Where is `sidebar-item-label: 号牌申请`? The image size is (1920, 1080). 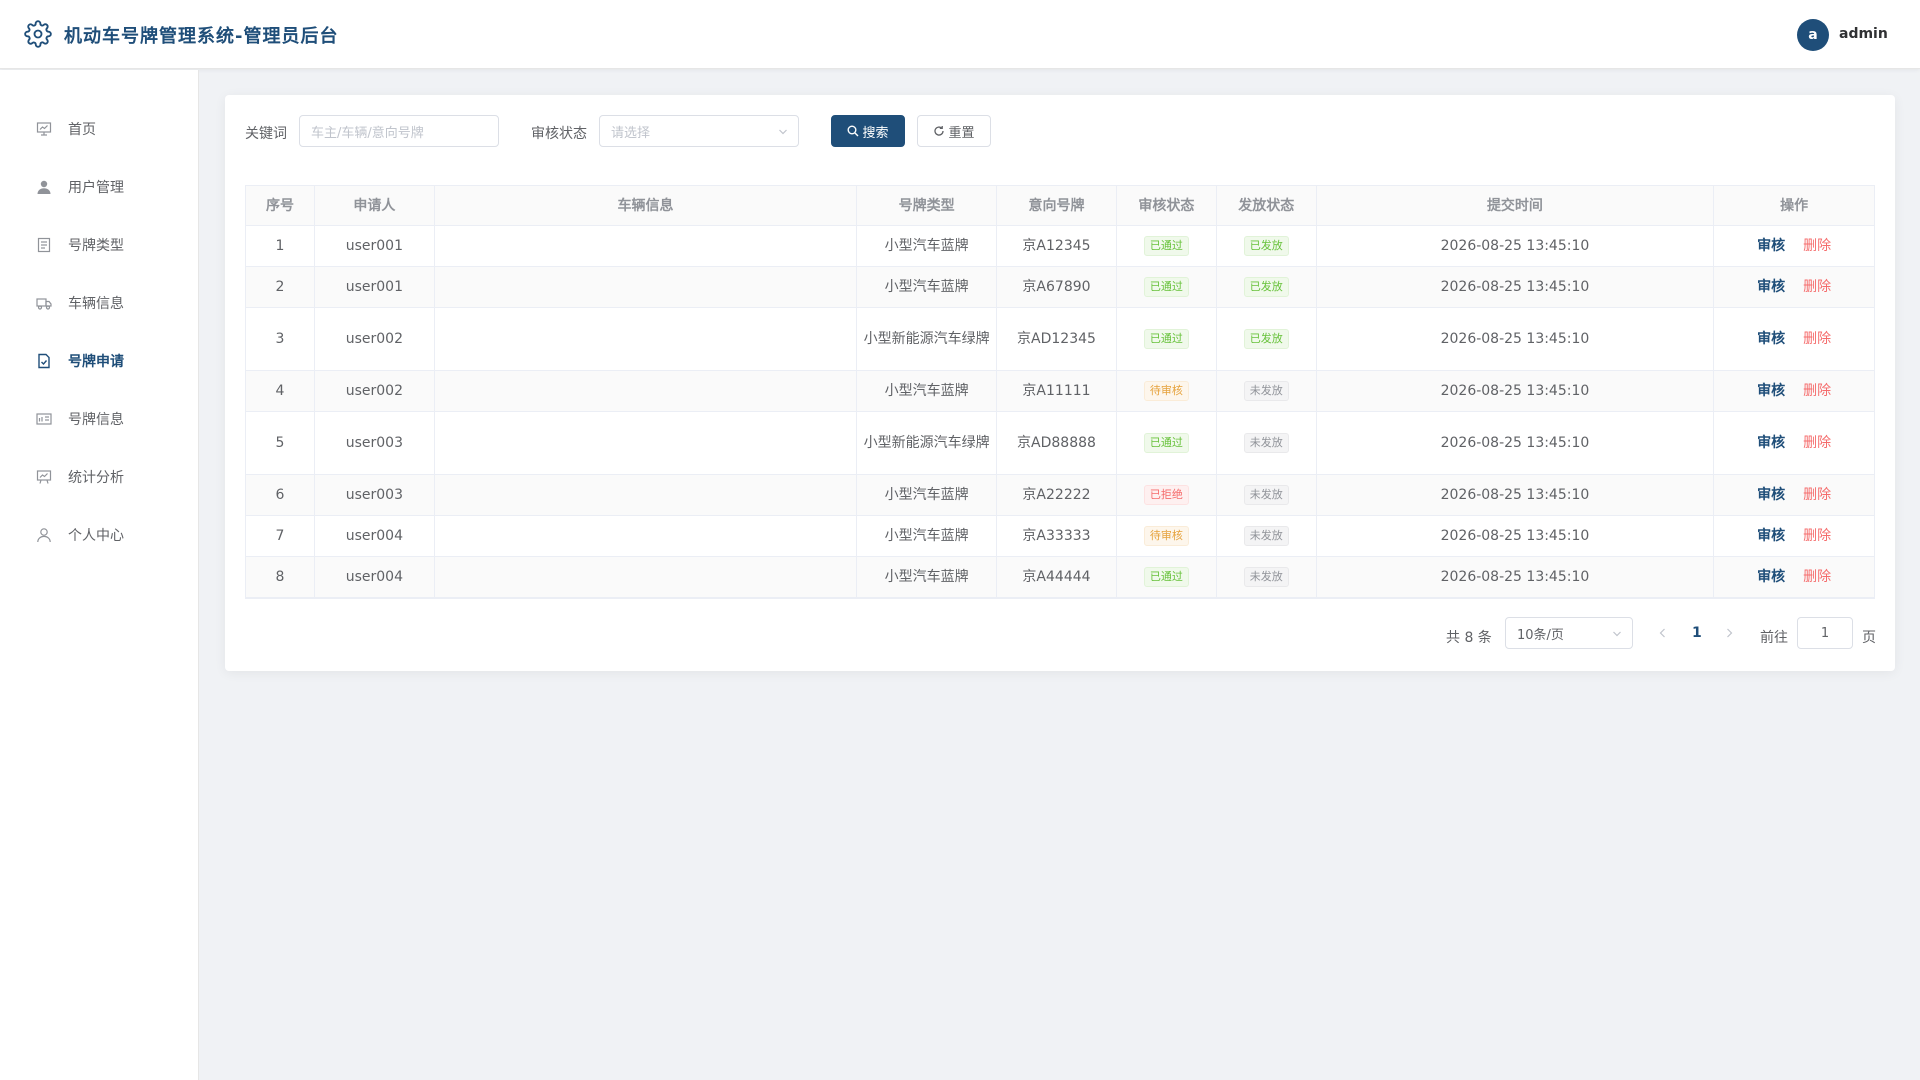
sidebar-item-label: 号牌申请 is located at coordinates (96, 362).